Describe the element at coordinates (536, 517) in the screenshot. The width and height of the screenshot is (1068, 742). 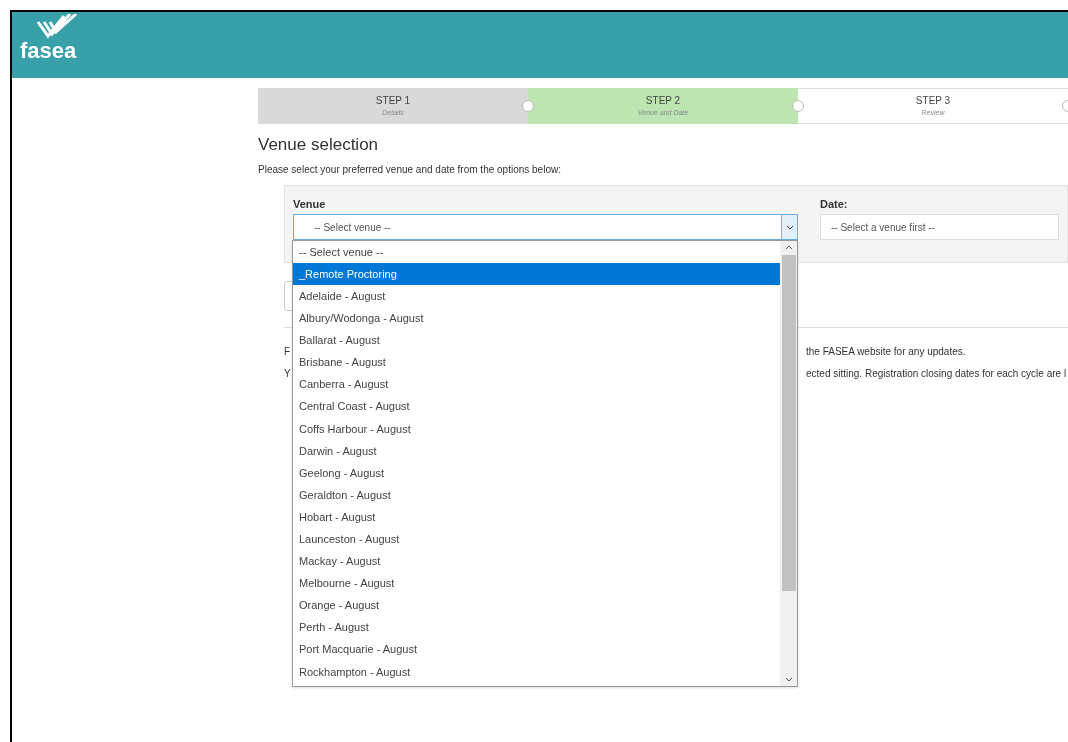
I see `dropdown-option: Hobart - August` at that location.